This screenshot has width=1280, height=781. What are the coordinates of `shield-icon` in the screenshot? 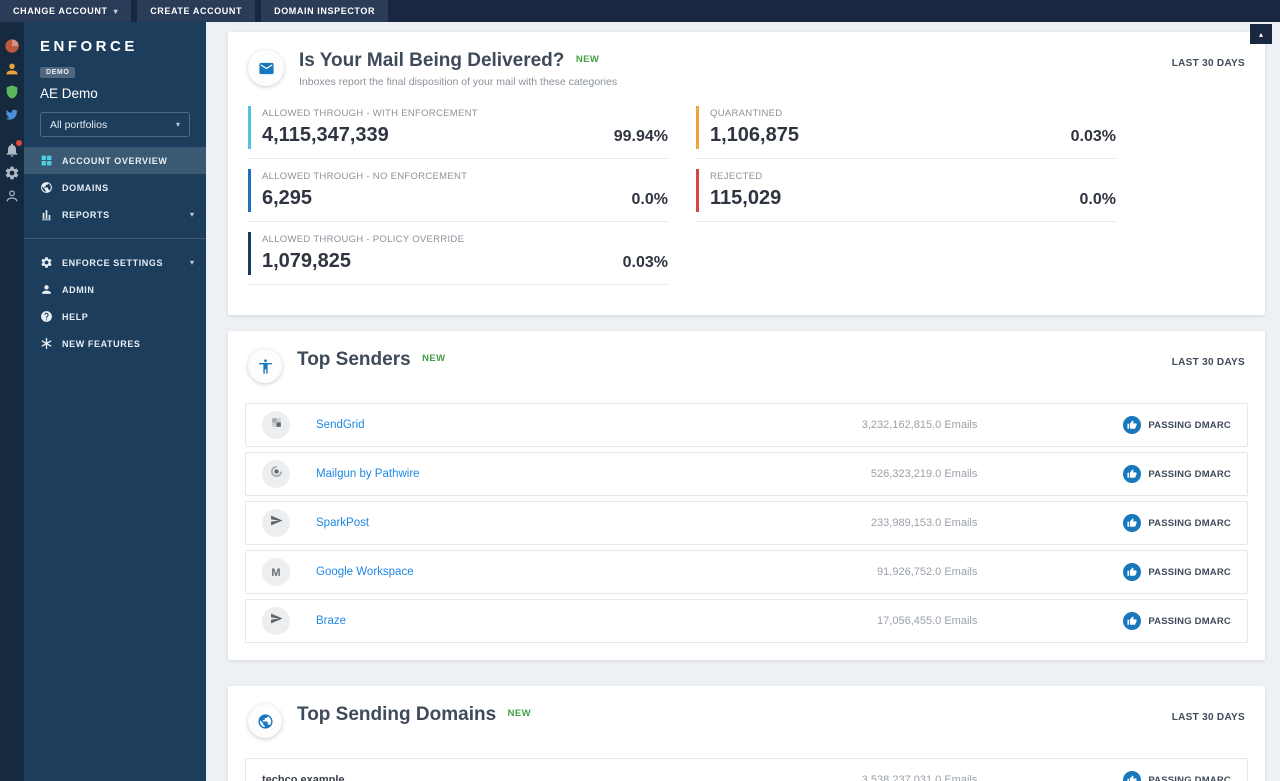 It's located at (12, 92).